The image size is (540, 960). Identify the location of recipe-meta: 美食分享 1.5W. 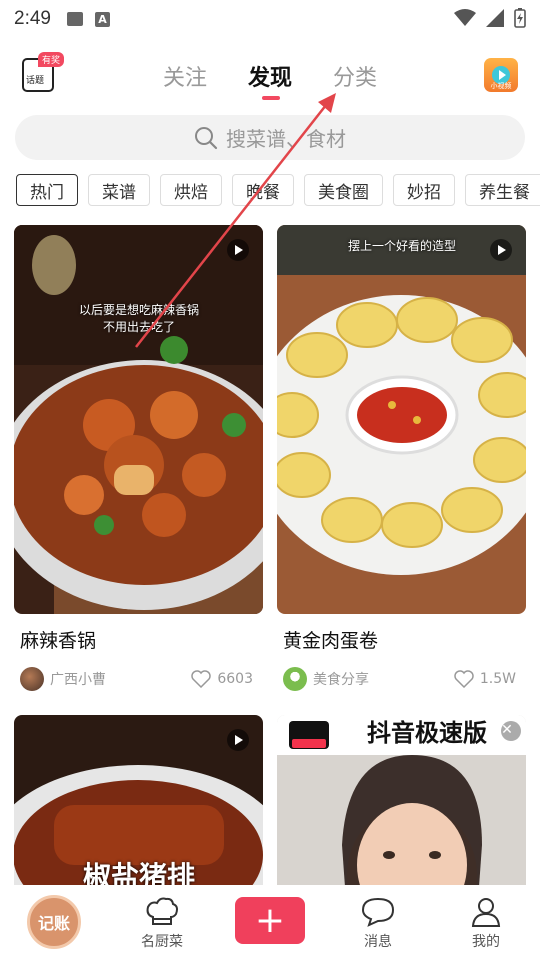
(401, 679).